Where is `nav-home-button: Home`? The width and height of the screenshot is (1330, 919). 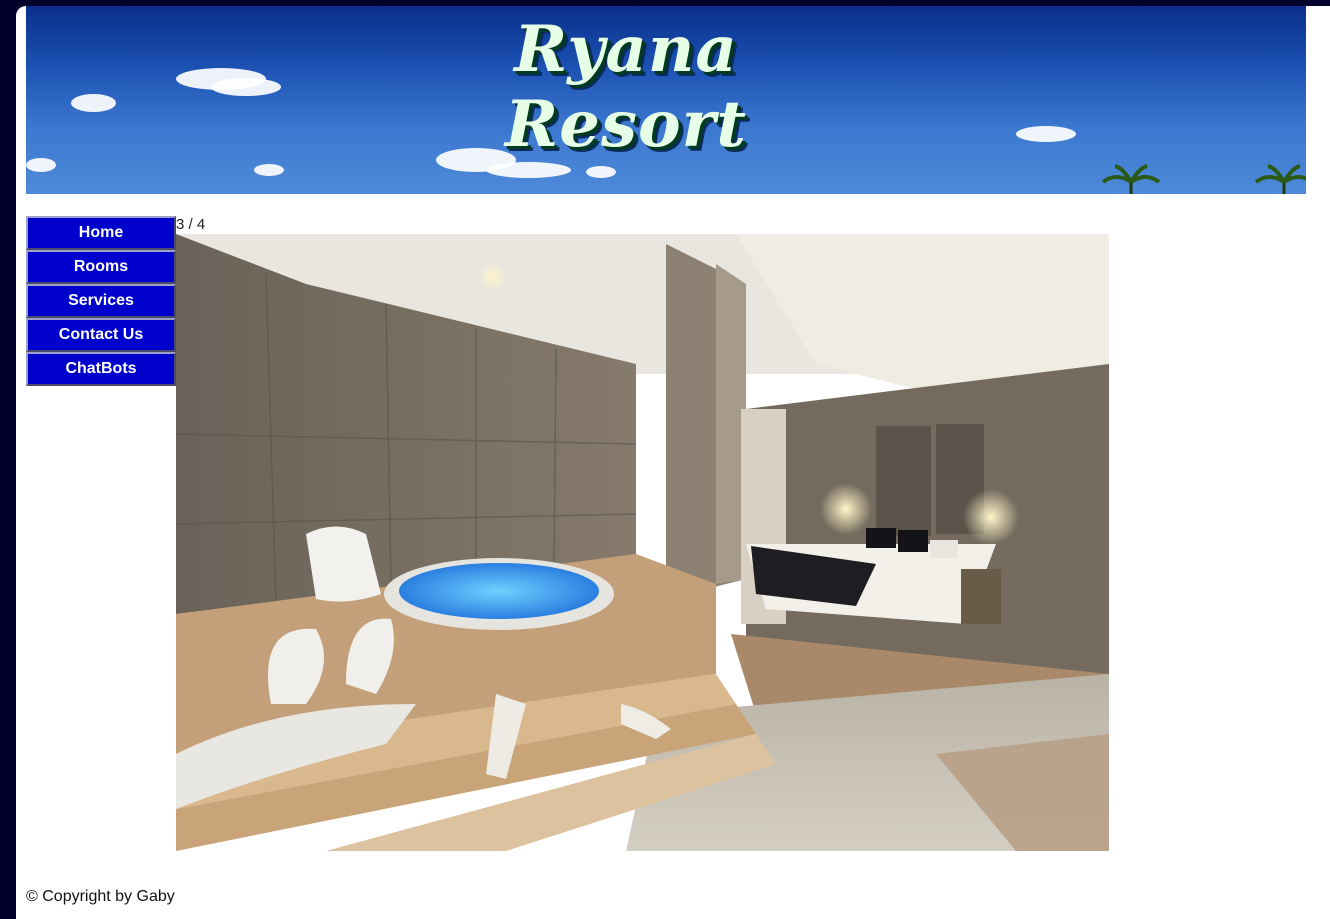
nav-home-button: Home is located at coordinates (101, 233).